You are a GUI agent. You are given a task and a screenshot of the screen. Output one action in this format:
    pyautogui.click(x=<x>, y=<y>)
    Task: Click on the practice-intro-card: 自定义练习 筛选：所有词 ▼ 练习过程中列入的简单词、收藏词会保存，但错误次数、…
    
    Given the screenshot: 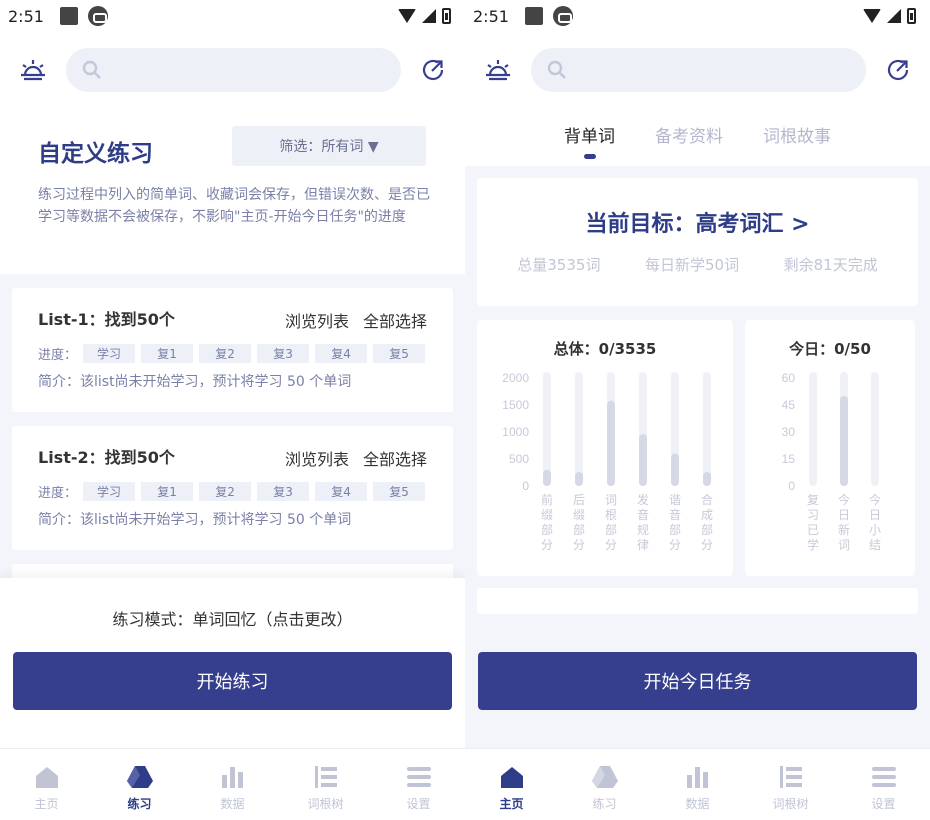 What is the action you would take?
    pyautogui.click(x=232, y=191)
    